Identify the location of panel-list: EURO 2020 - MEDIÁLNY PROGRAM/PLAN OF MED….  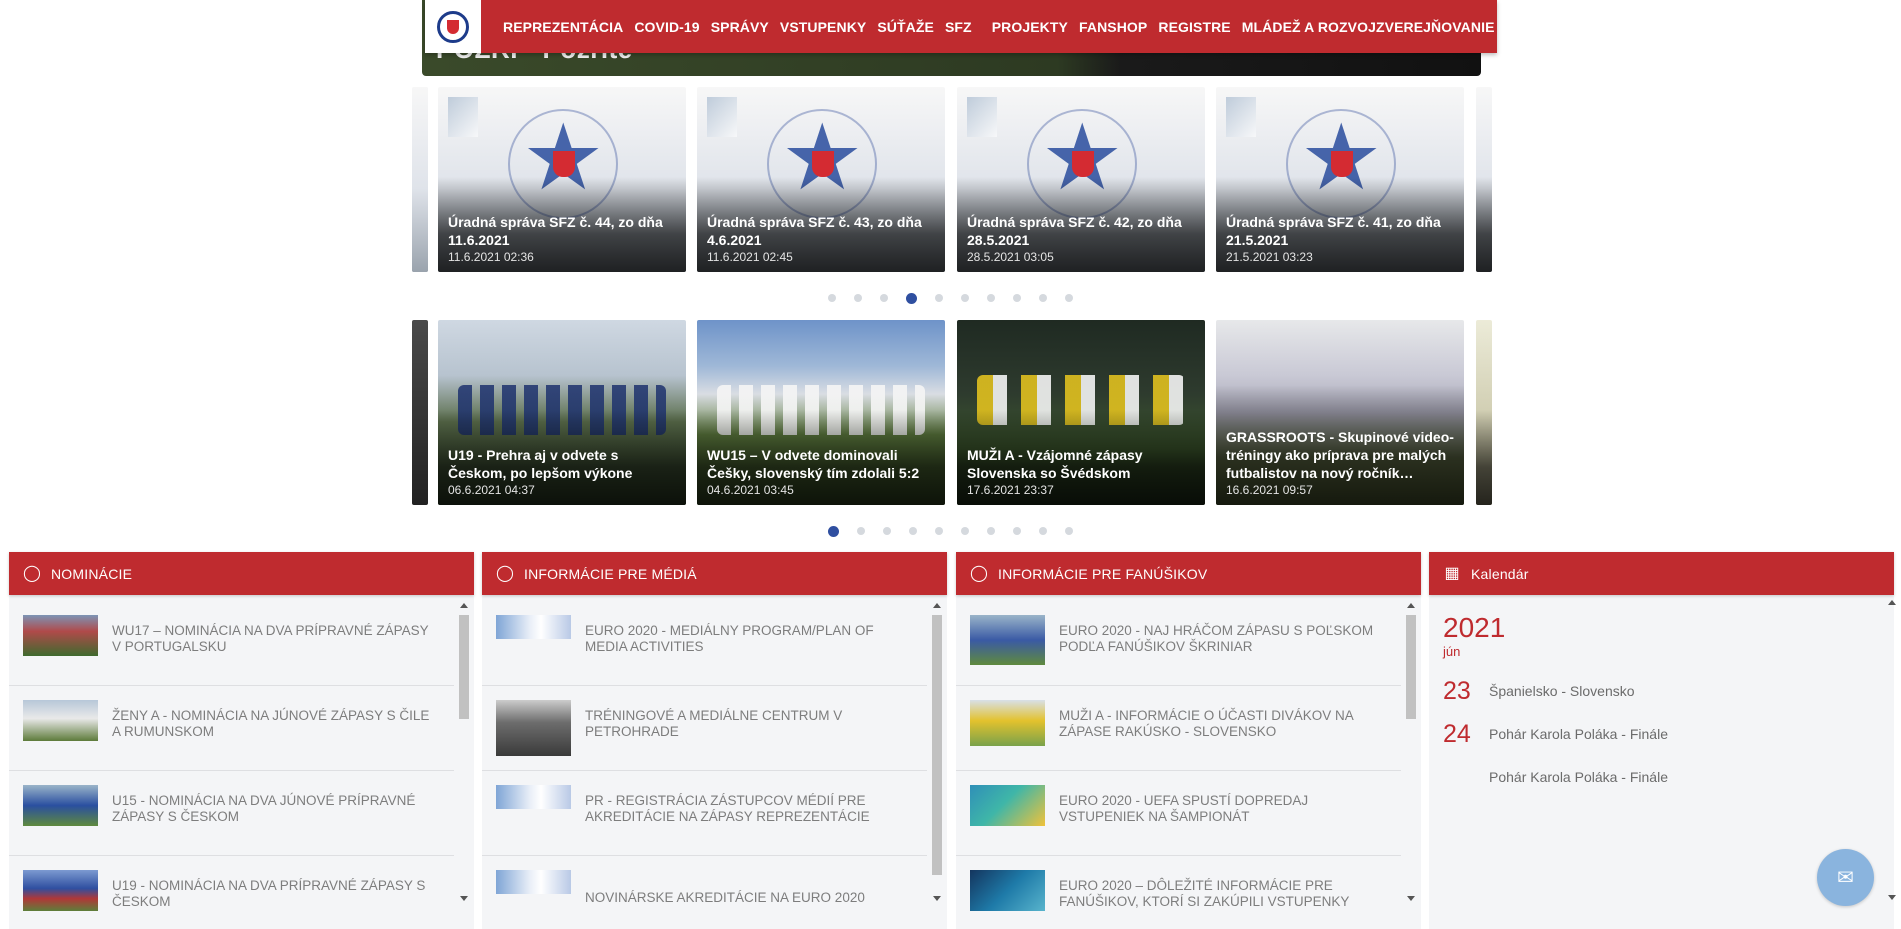
(704, 765).